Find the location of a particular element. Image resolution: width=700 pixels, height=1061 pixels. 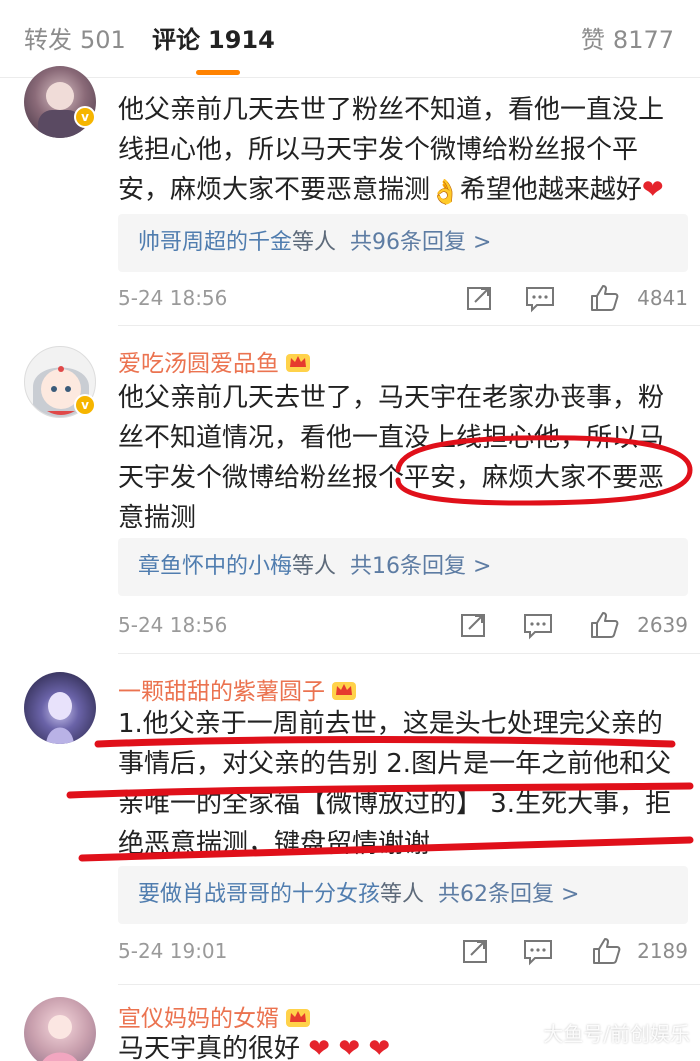

heart-emoji: ❤ ❤ ❤ is located at coordinates (349, 1047).